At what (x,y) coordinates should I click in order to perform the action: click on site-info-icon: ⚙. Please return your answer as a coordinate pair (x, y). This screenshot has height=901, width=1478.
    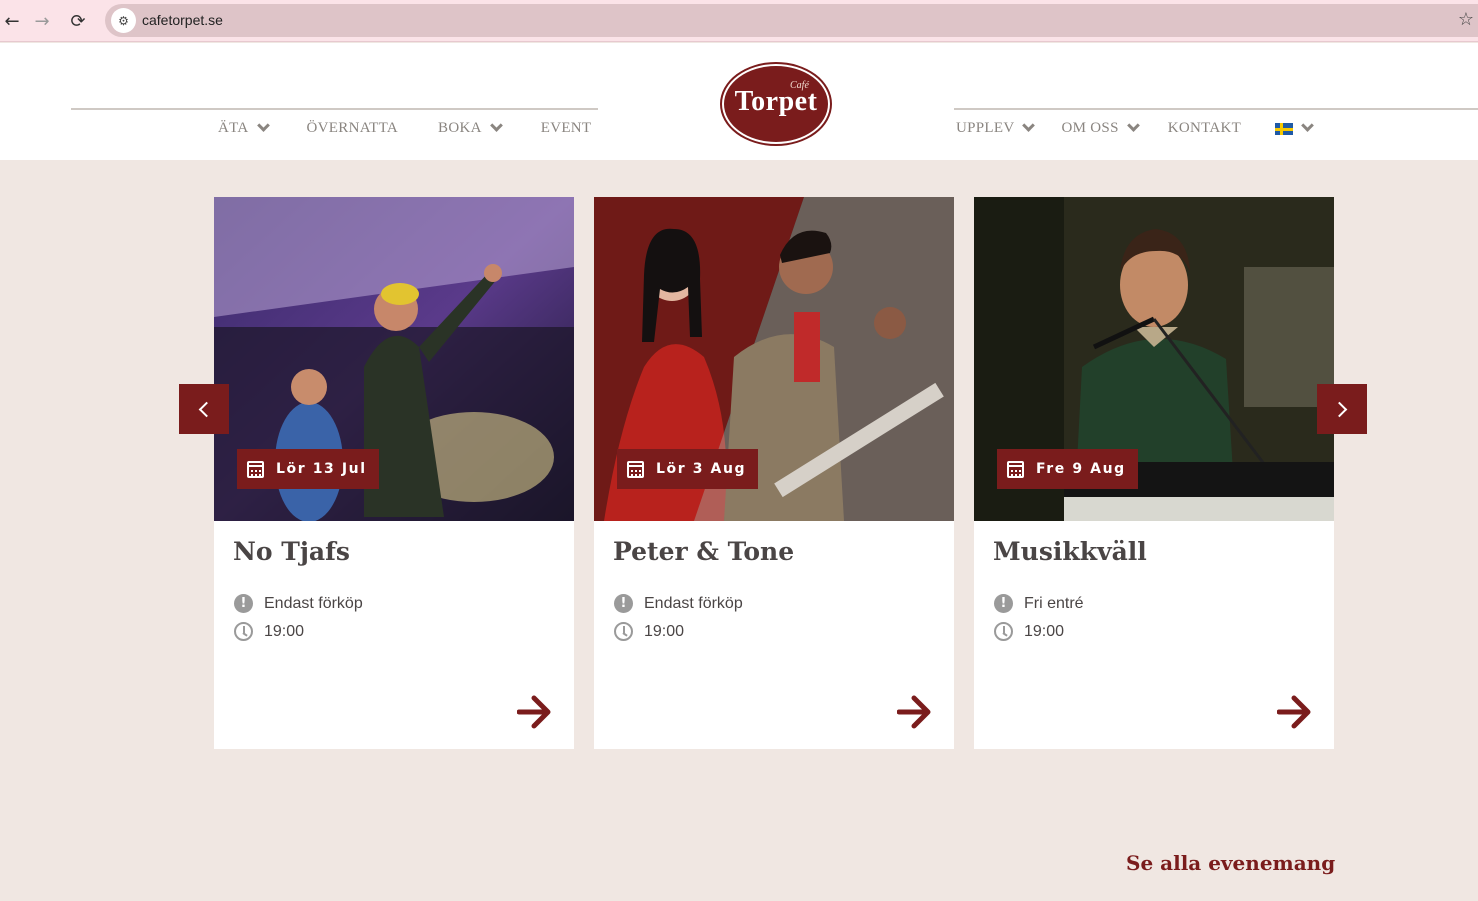
    Looking at the image, I should click on (123, 20).